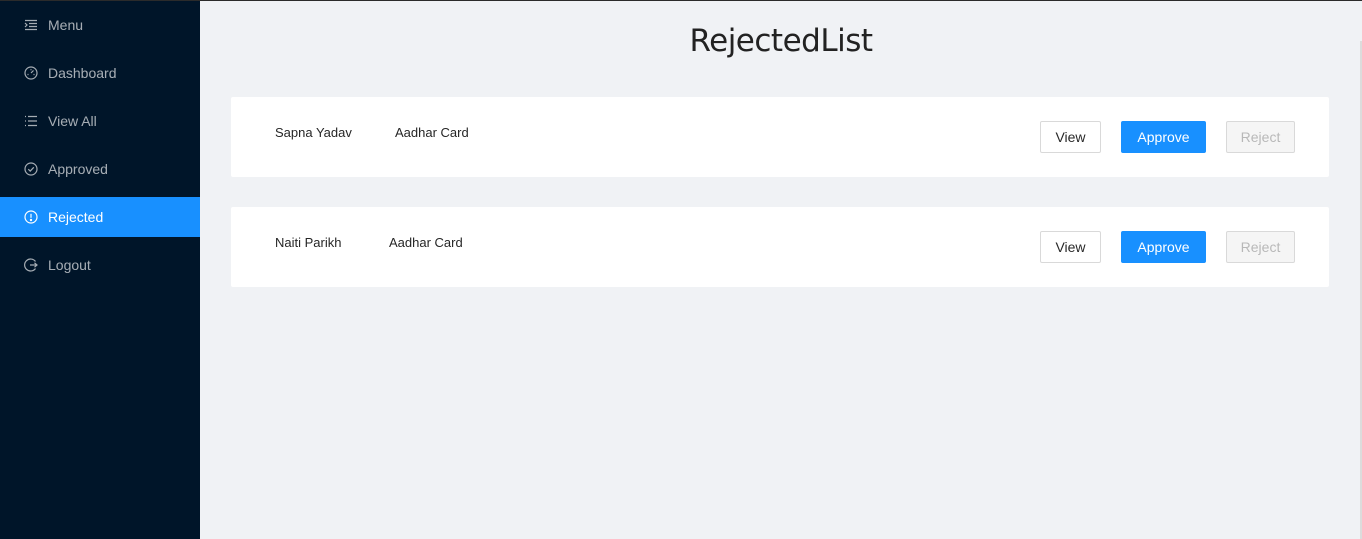 Image resolution: width=1362 pixels, height=539 pixels. What do you see at coordinates (66, 25) in the screenshot?
I see `sidebar-item-label: Menu` at bounding box center [66, 25].